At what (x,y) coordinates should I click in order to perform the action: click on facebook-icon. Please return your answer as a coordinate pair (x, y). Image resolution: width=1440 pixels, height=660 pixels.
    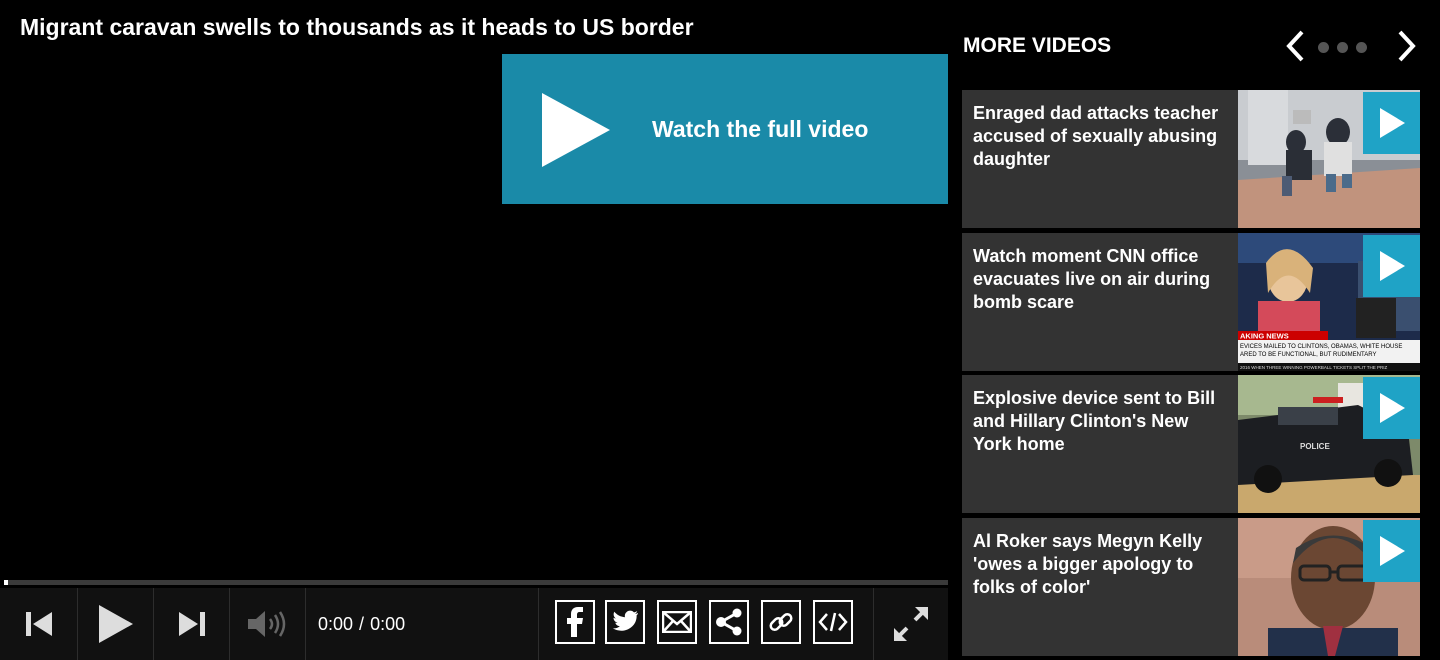
    Looking at the image, I should click on (575, 622).